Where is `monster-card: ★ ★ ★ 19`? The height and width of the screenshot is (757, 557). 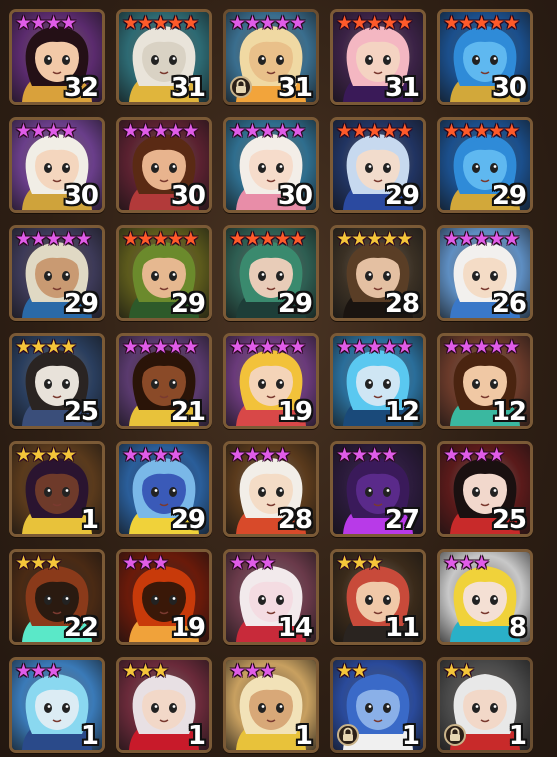
monster-card: ★ ★ ★ 19 is located at coordinates (164, 597).